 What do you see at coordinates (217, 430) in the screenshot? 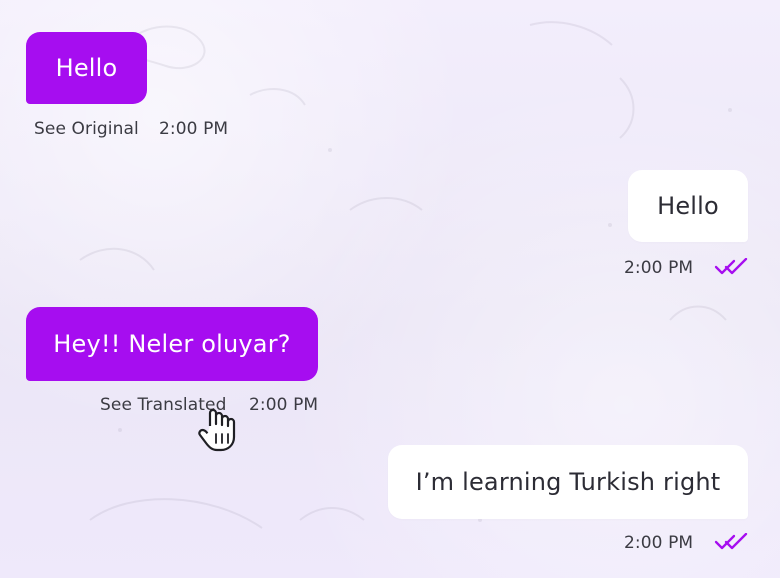
I see `hand-pointer-icon` at bounding box center [217, 430].